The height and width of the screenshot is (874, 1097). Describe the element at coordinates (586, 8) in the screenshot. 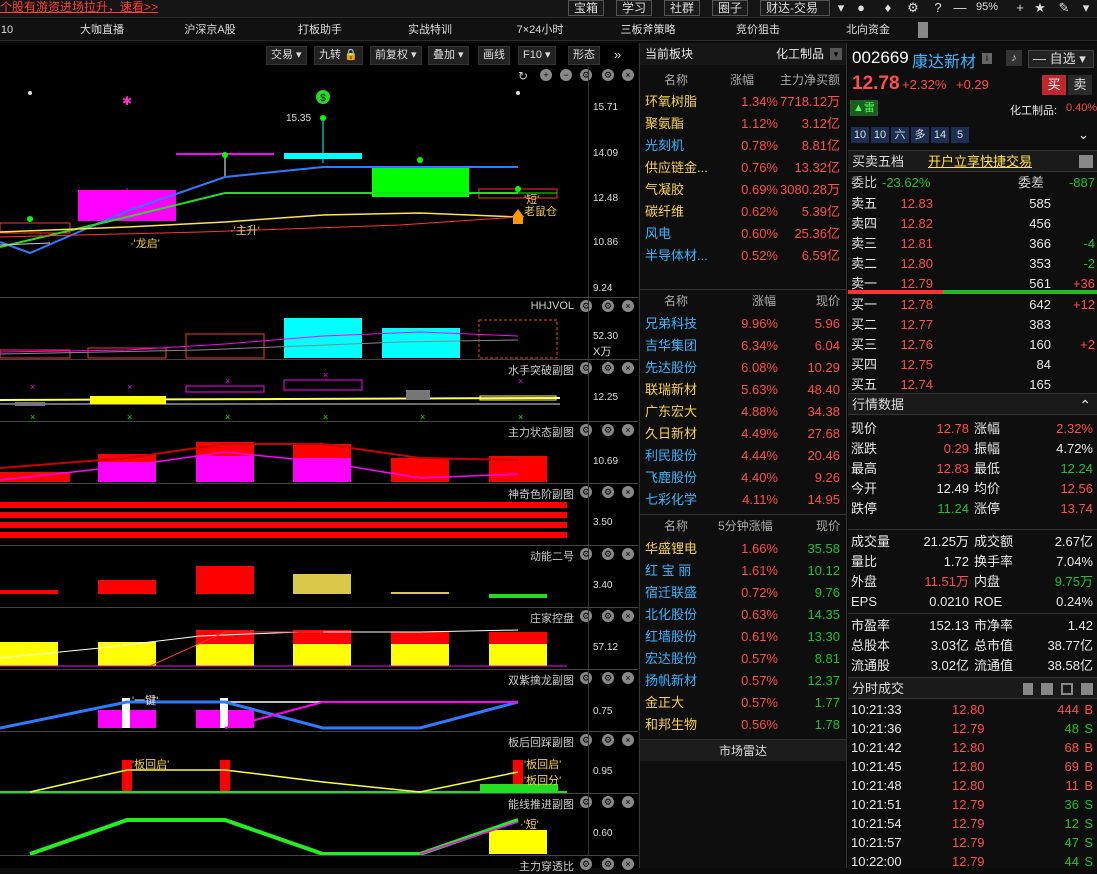

I see `treasure-button: 宝箱` at that location.